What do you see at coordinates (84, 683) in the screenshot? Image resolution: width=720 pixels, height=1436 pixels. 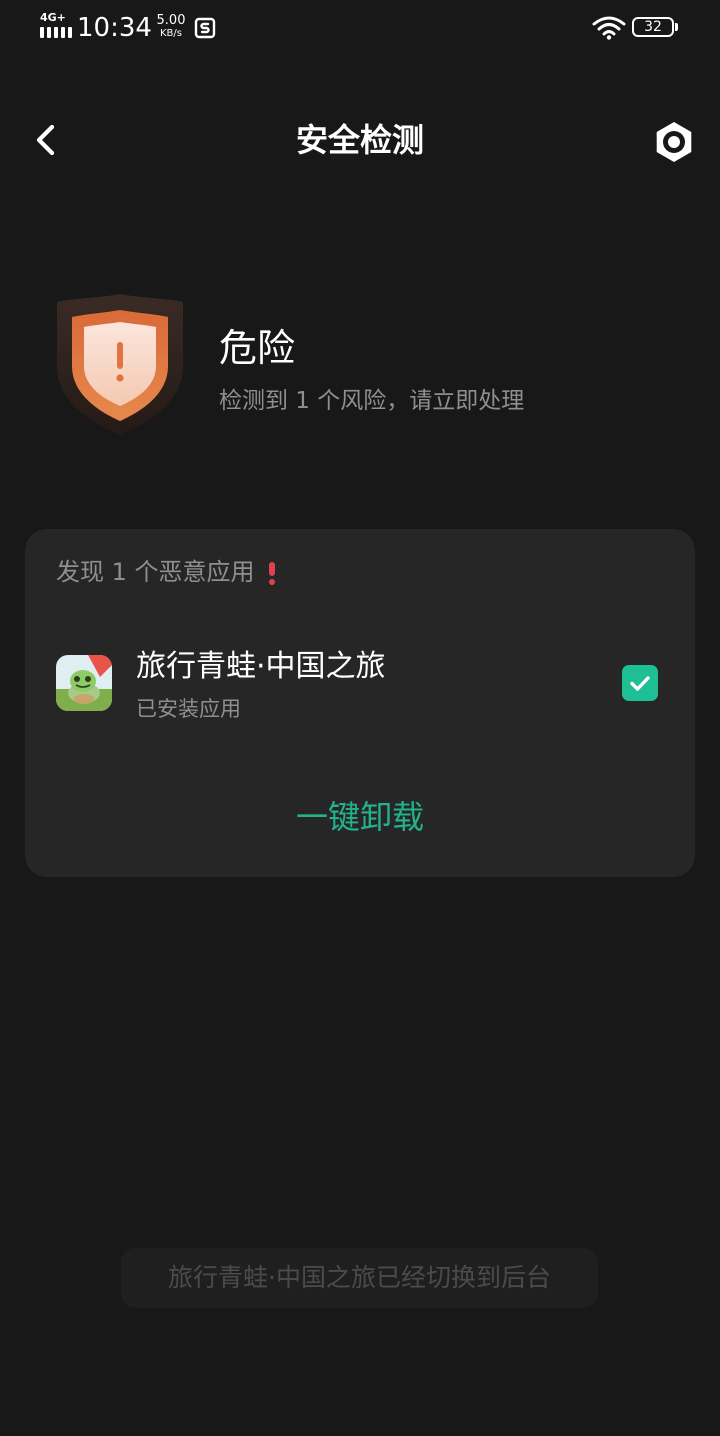 I see `frog-app-icon` at bounding box center [84, 683].